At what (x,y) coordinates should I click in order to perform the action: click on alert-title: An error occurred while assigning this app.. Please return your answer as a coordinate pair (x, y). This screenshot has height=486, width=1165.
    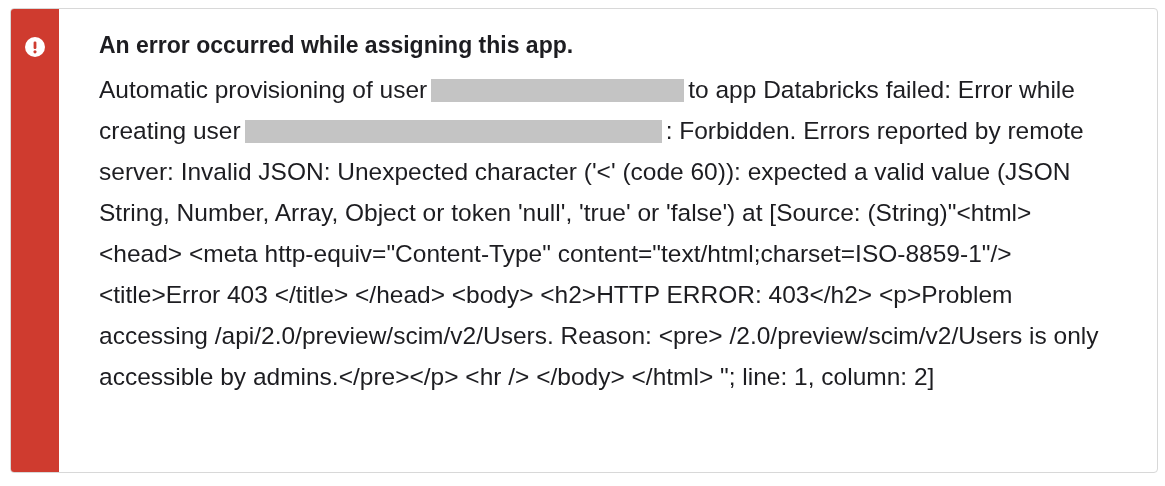
    Looking at the image, I should click on (337, 45).